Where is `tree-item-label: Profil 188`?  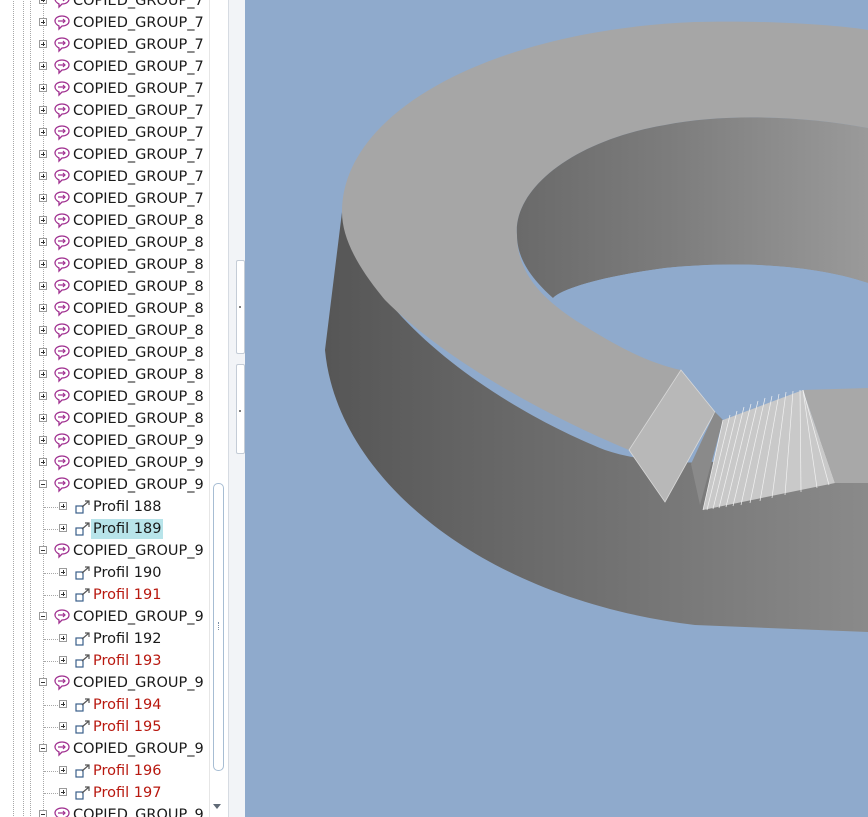
tree-item-label: Profil 188 is located at coordinates (127, 507).